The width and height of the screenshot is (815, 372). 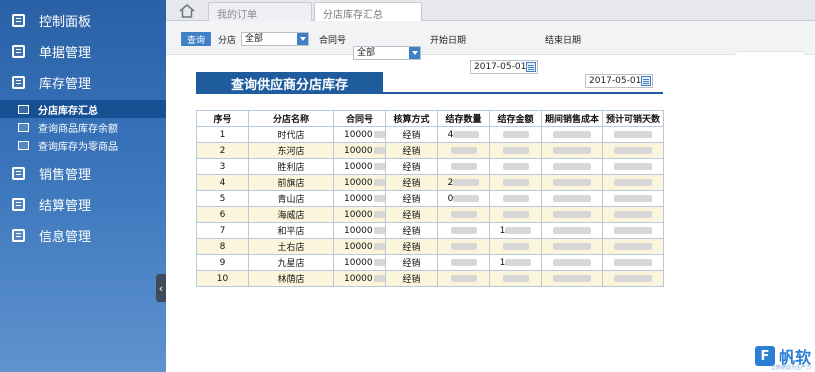 I want to click on contract-select-value: 全部, so click(x=366, y=53).